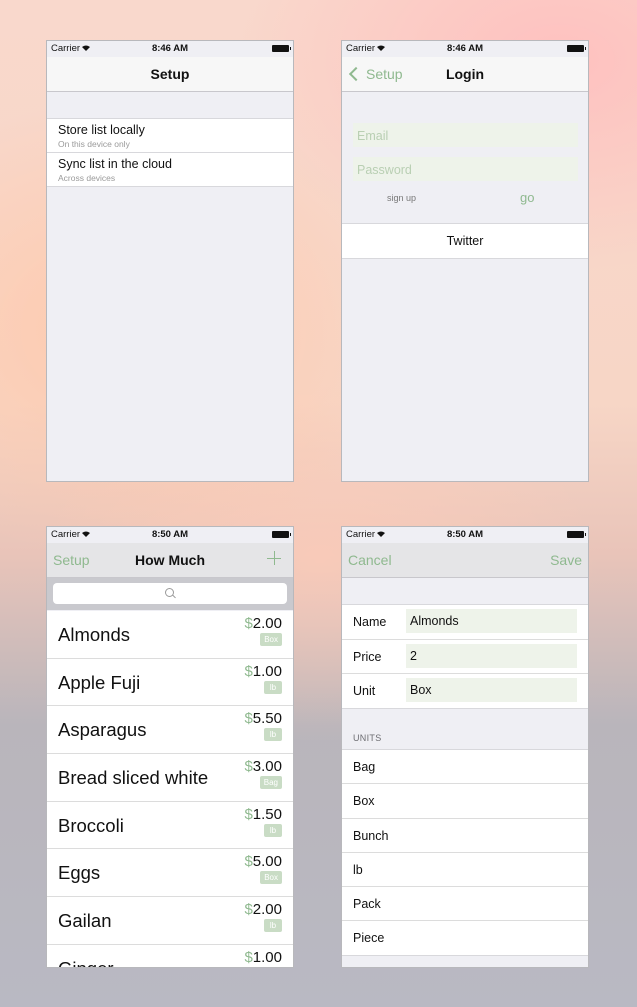  I want to click on option-subtitle: On this device only, so click(94, 144).